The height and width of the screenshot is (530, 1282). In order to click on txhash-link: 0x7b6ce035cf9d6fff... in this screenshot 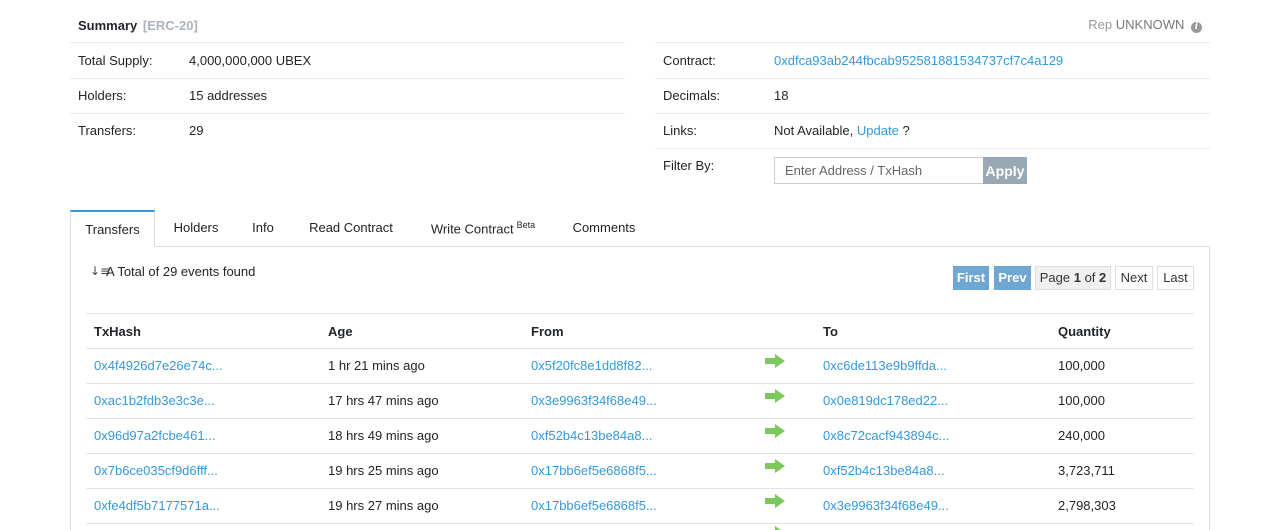, I will do `click(156, 470)`.